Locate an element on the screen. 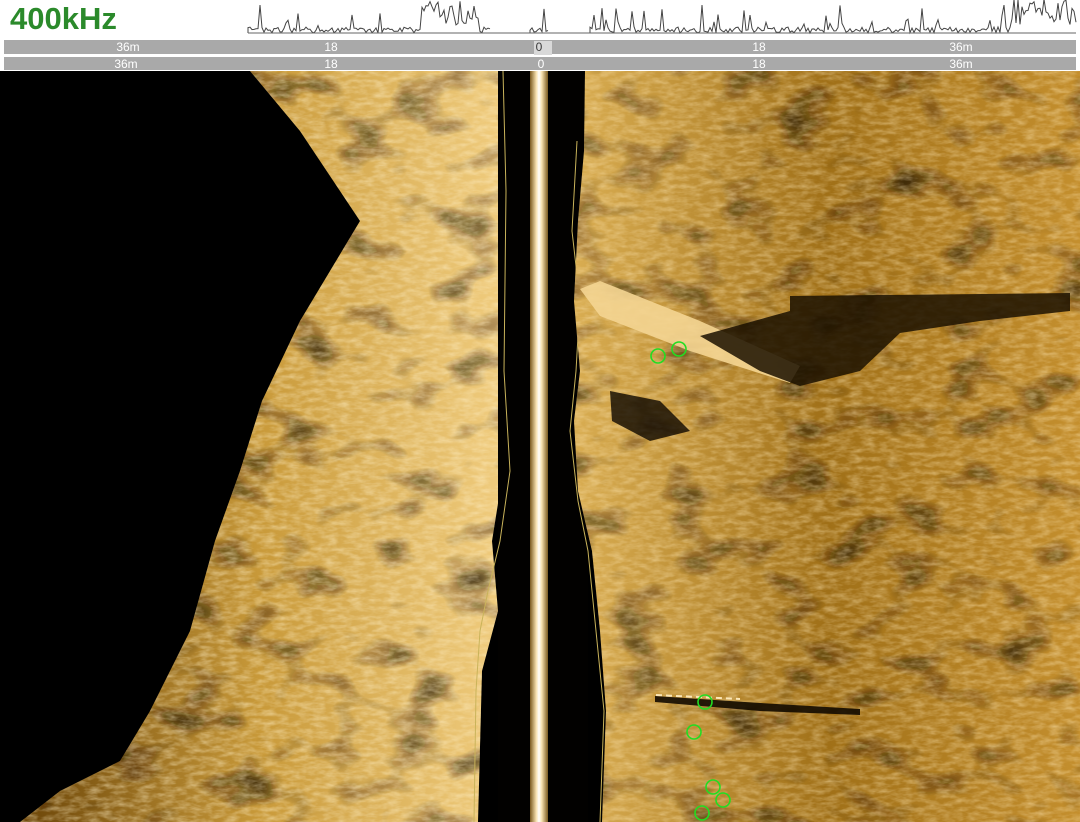 Image resolution: width=1080 pixels, height=822 pixels. range-scale-top: 36m 18 0 18 36m is located at coordinates (540, 46).